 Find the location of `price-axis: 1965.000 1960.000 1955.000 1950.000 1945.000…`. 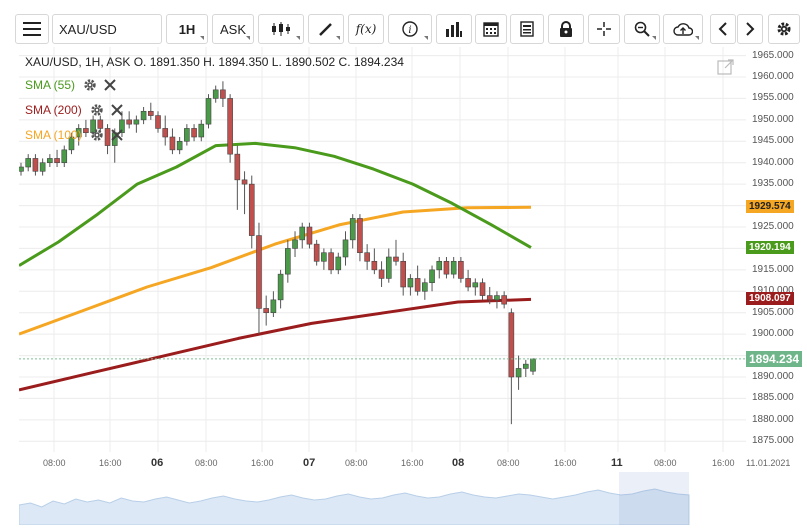

price-axis: 1965.000 1960.000 1955.000 1950.000 1945.000… is located at coordinates (776, 249).